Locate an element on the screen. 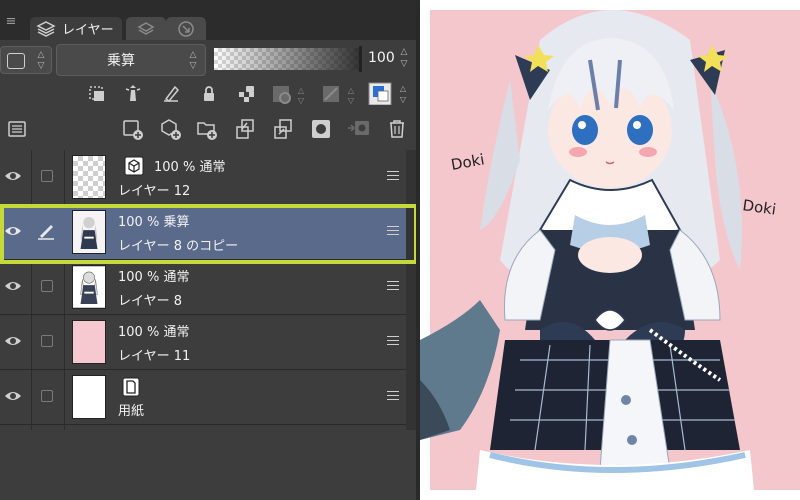 This screenshot has height=500, width=800. layer-row: 100 % 通常 レイヤー 8 is located at coordinates (203, 287).